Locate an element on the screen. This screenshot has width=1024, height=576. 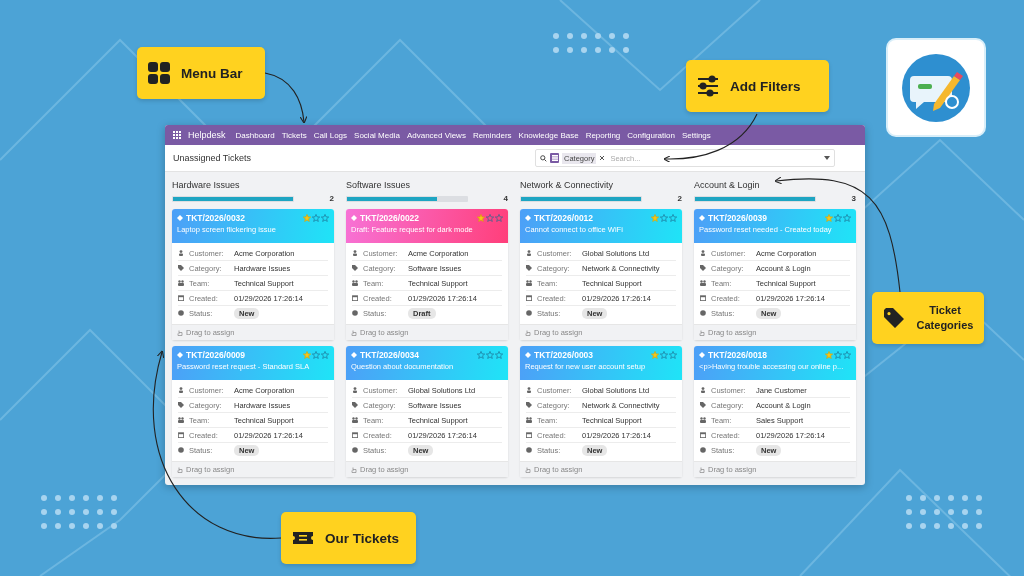
menu-item: Tickets is located at coordinates (294, 135).